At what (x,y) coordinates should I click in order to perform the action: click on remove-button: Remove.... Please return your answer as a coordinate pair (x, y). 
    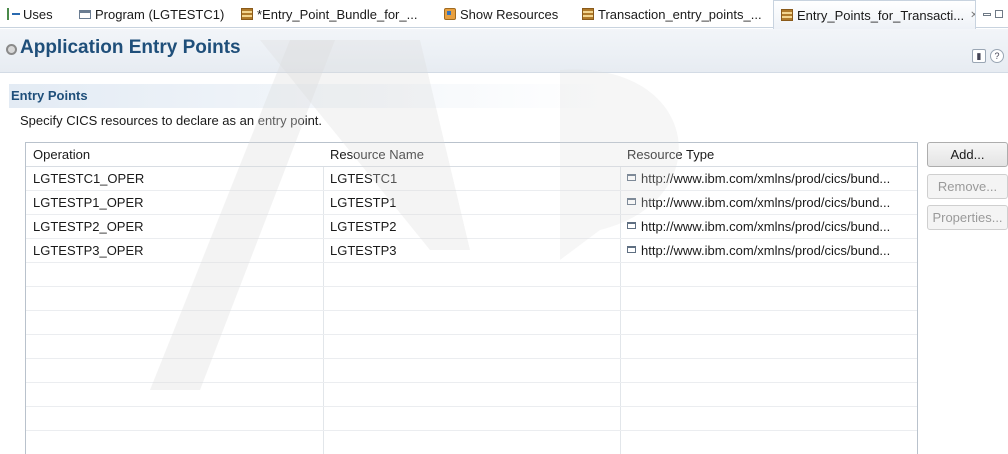
    Looking at the image, I should click on (967, 186).